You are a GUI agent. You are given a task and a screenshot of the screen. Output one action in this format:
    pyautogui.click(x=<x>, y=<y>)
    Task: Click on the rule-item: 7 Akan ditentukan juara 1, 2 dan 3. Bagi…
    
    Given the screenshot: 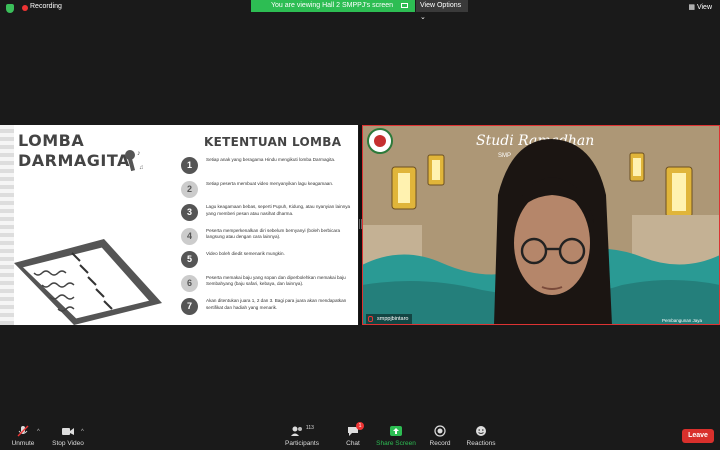 What is the action you would take?
    pyautogui.click(x=269, y=309)
    